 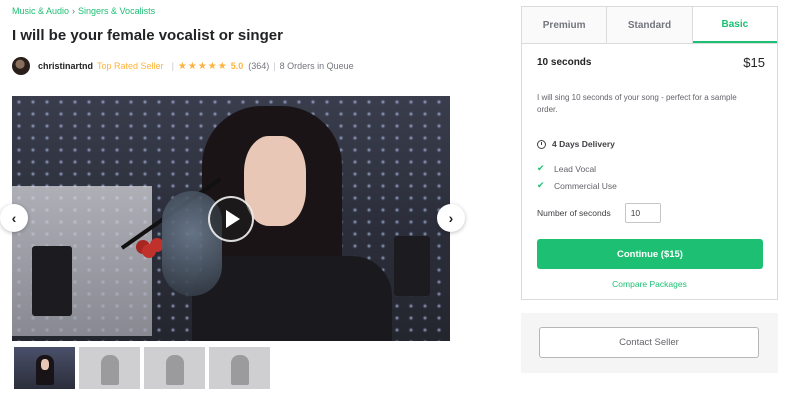 I want to click on gallery-thumbnails, so click(x=141, y=368).